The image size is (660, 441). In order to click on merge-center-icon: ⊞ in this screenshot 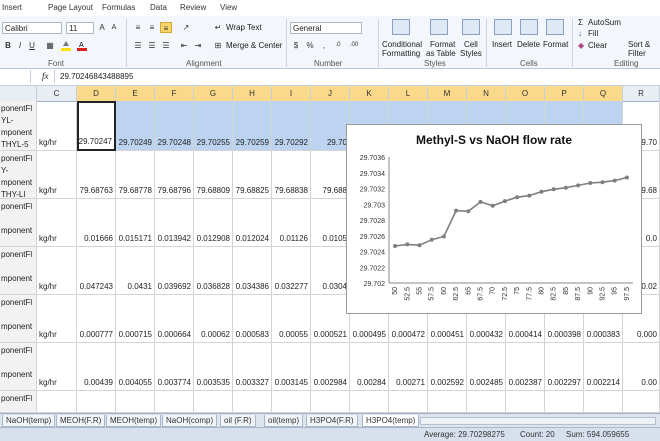, I will do `click(218, 45)`.